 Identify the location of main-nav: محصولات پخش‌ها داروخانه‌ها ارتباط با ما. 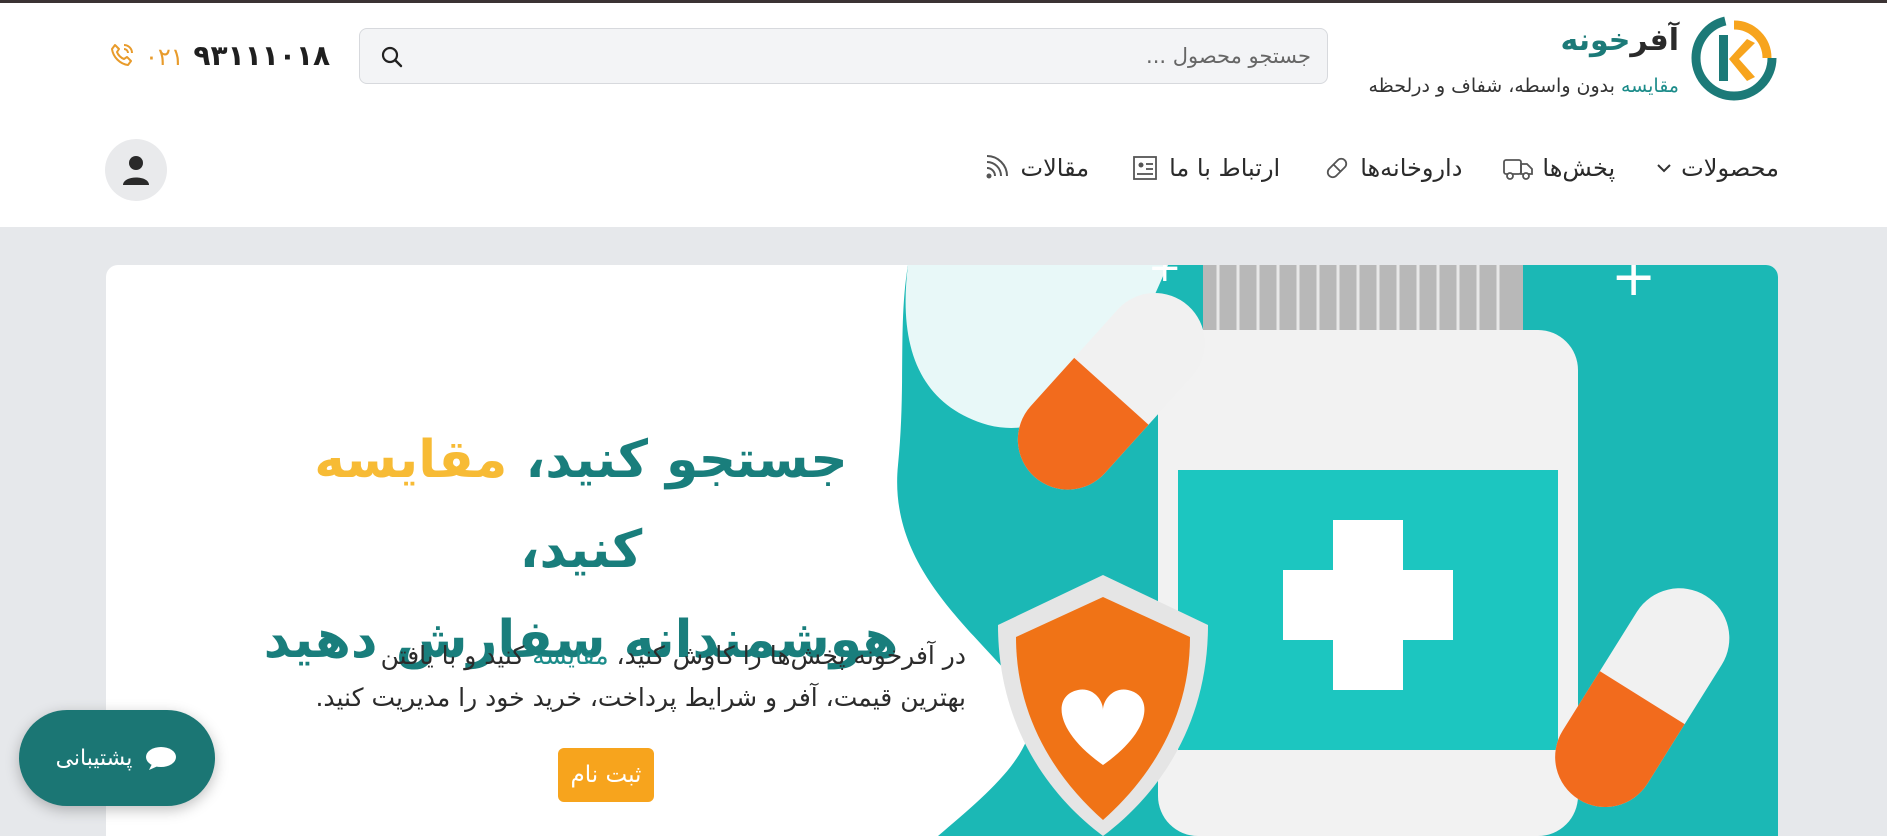
(1360, 168).